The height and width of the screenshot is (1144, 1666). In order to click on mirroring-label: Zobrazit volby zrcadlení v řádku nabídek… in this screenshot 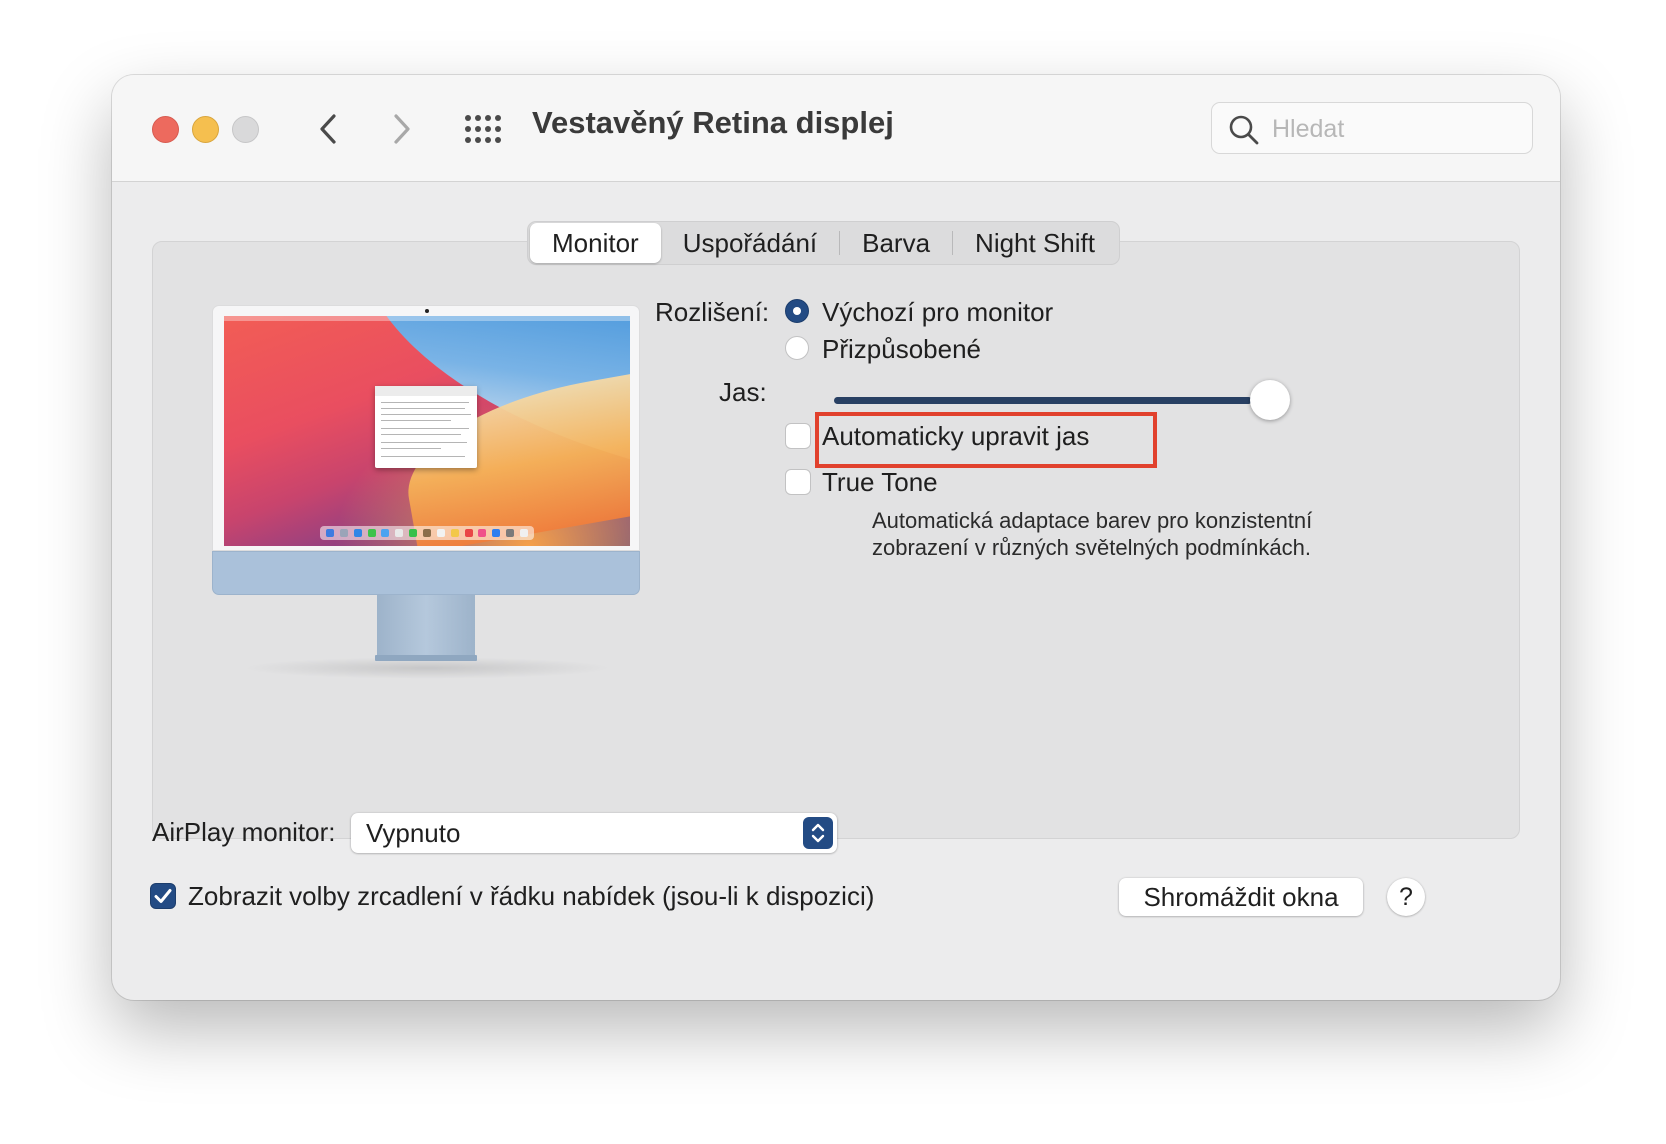, I will do `click(531, 896)`.